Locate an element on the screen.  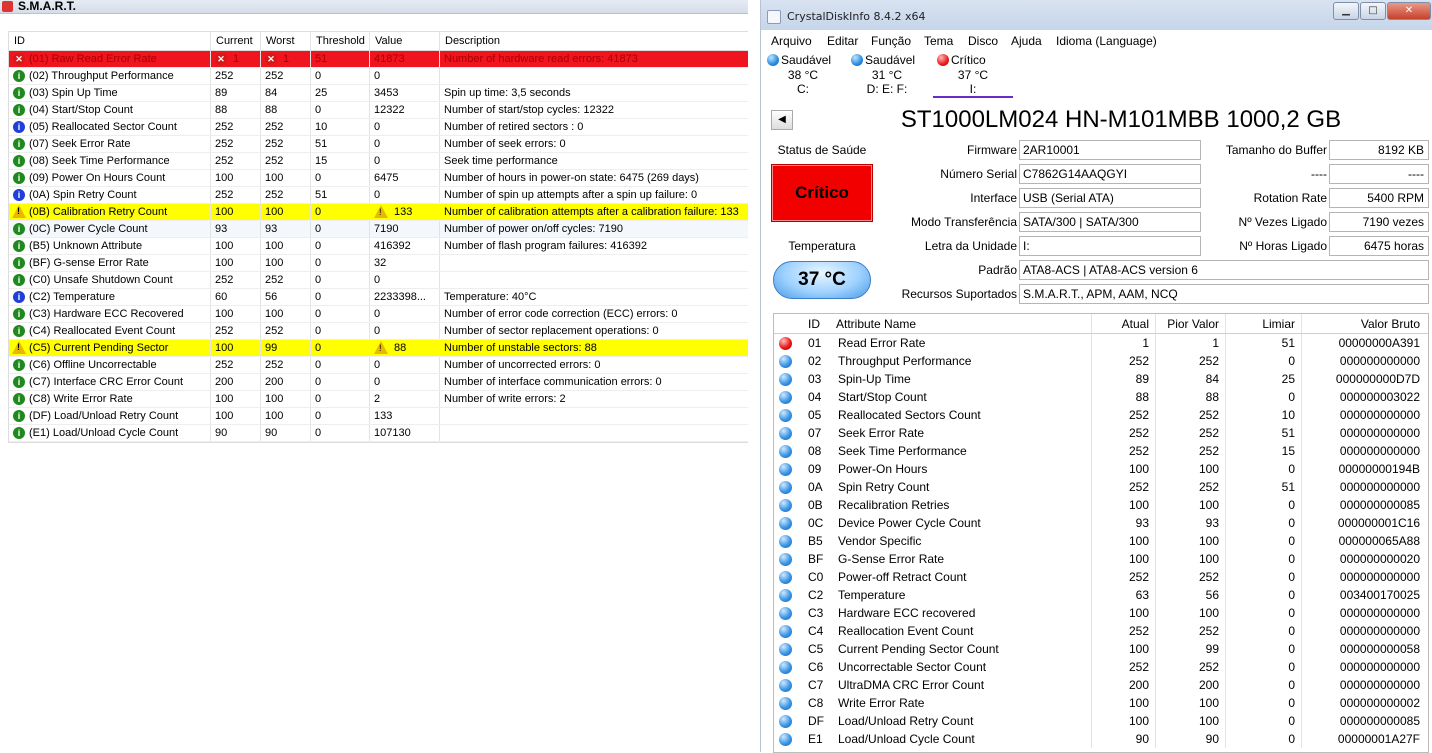
drive-tab-i: Crítico 37 °C I: is located at coordinates (973, 75).